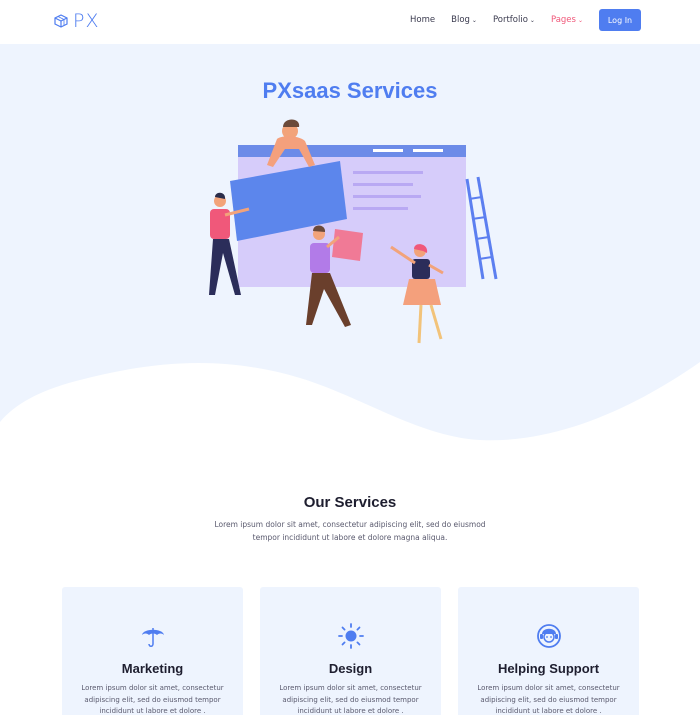 Image resolution: width=700 pixels, height=715 pixels. Describe the element at coordinates (563, 20) in the screenshot. I see `nav-item-label: Pages` at that location.